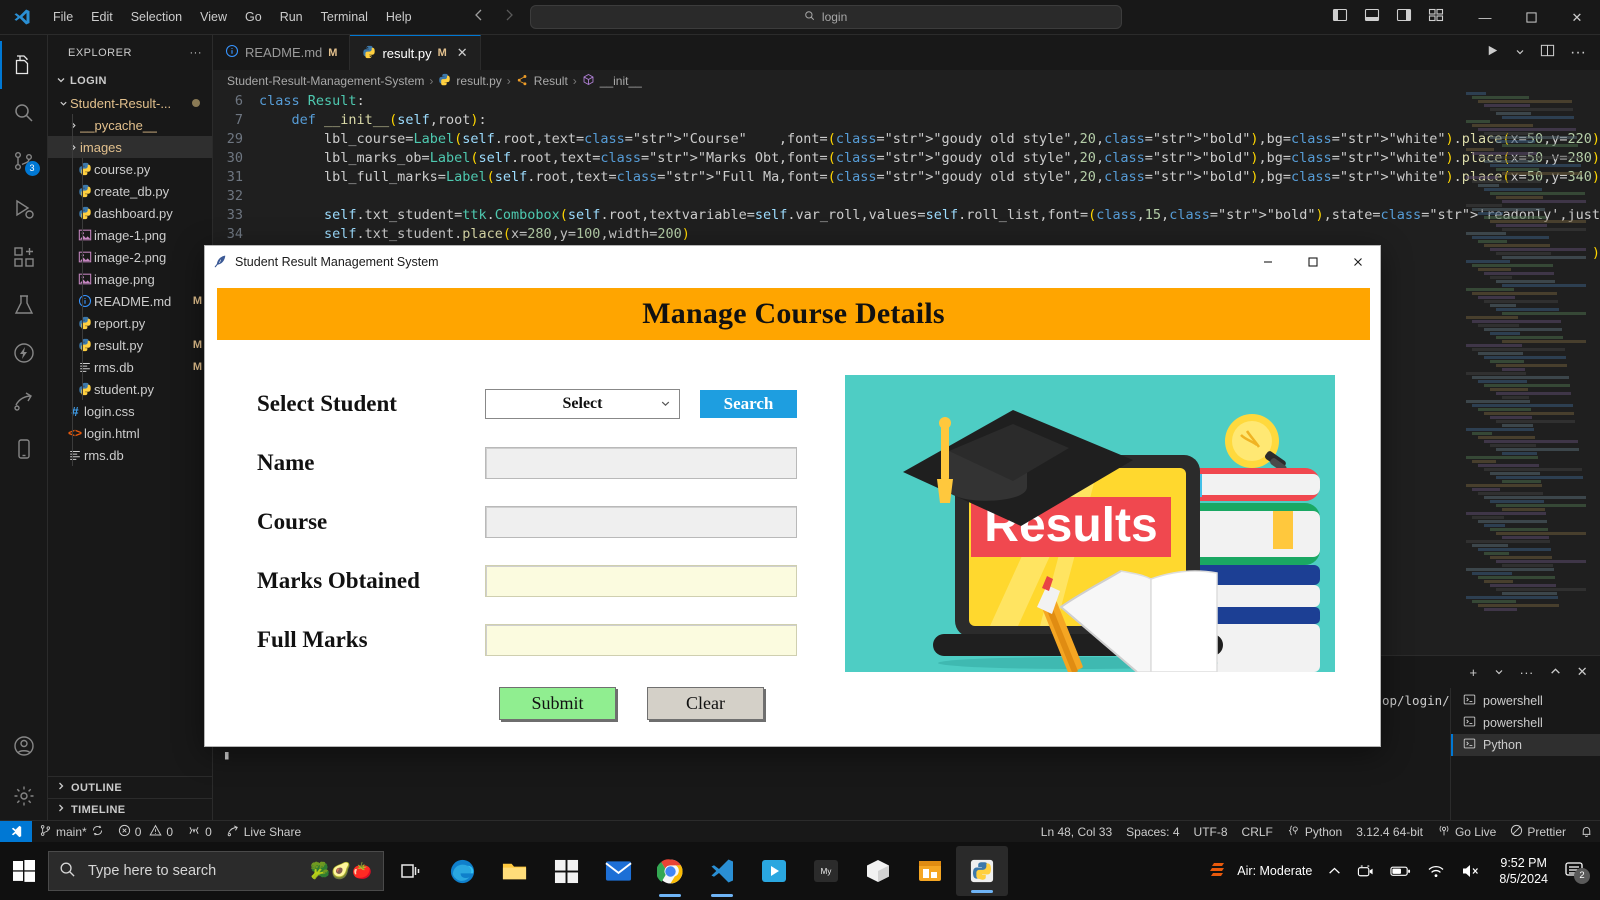  What do you see at coordinates (16, 831) in the screenshot?
I see `remote-window-button` at bounding box center [16, 831].